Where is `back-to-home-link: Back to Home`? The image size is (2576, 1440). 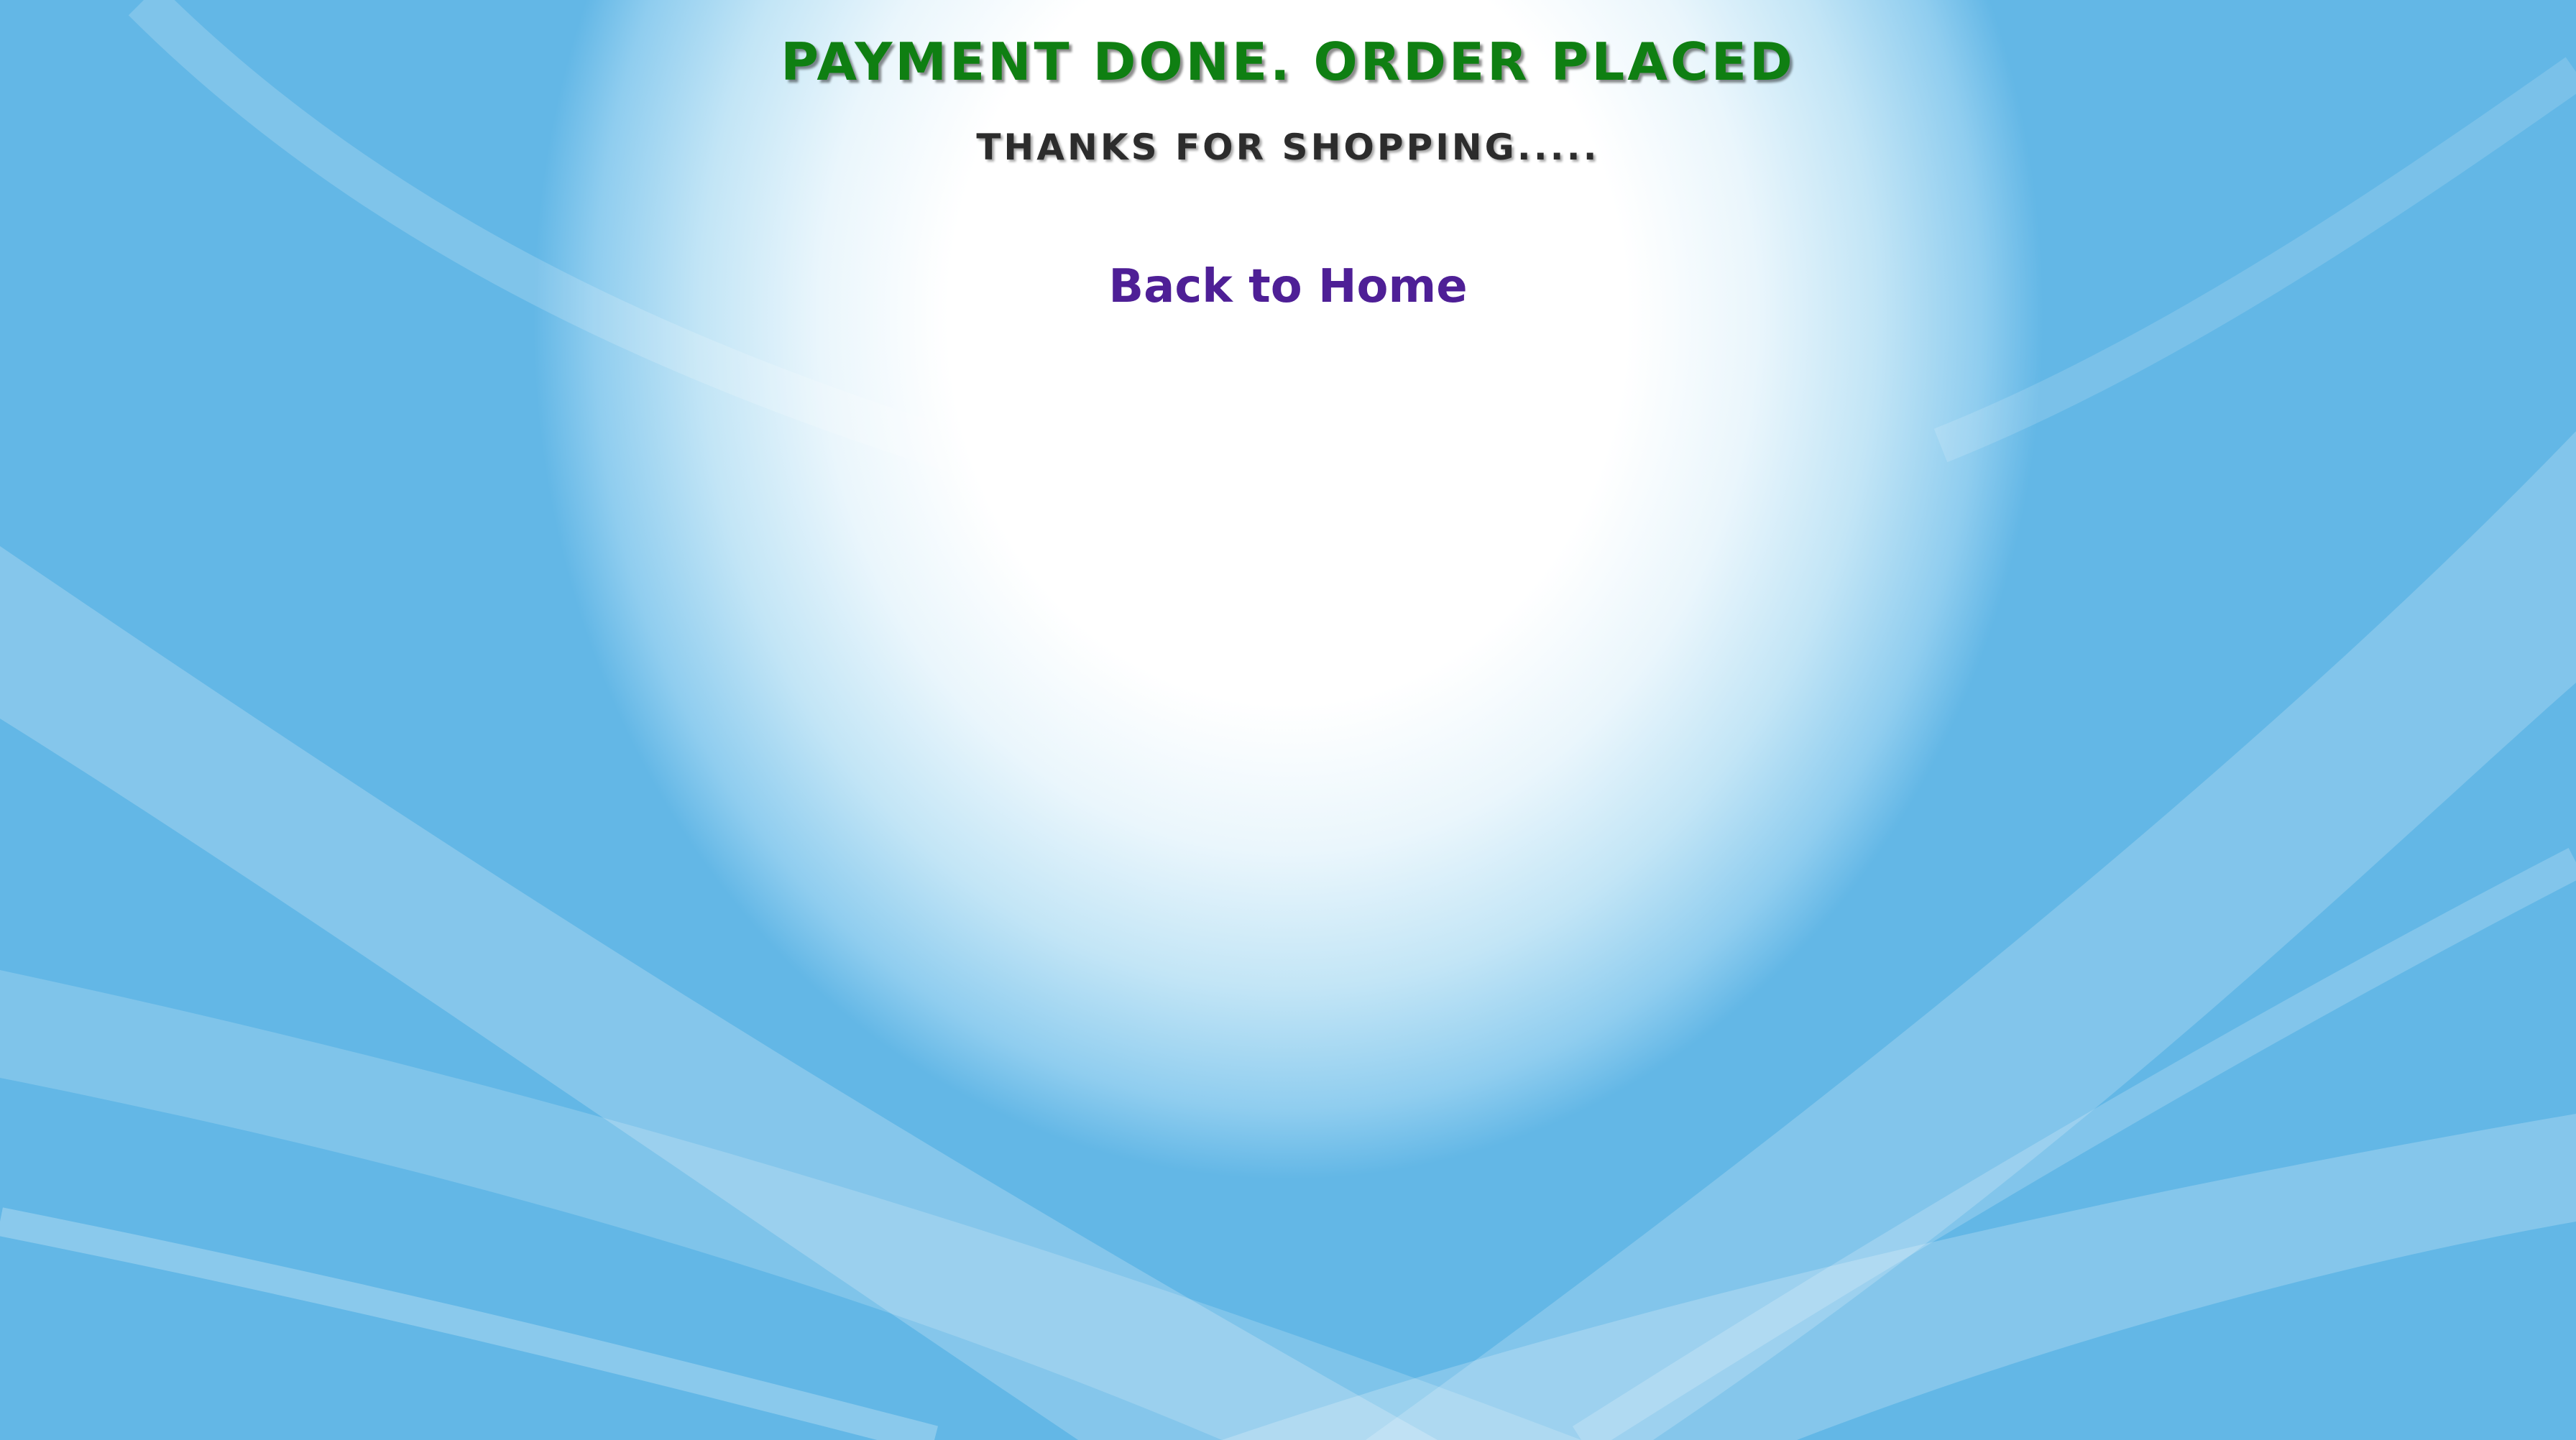 back-to-home-link: Back to Home is located at coordinates (1288, 286).